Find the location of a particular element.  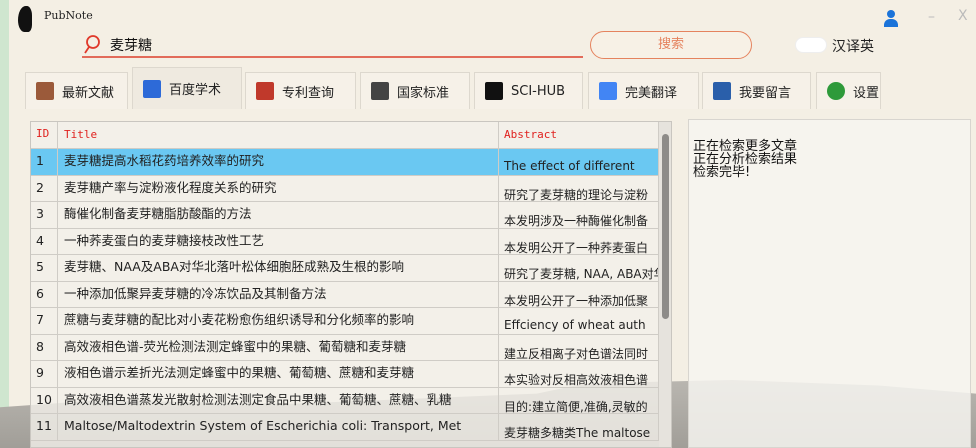

cell-id: 3 is located at coordinates (44, 215).